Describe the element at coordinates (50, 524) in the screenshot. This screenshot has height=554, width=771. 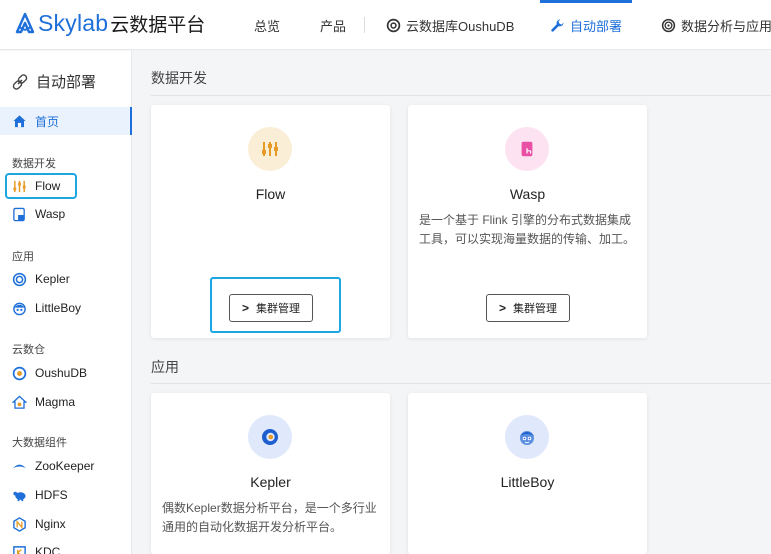
I see `sidebar-item-label: Nginx` at that location.